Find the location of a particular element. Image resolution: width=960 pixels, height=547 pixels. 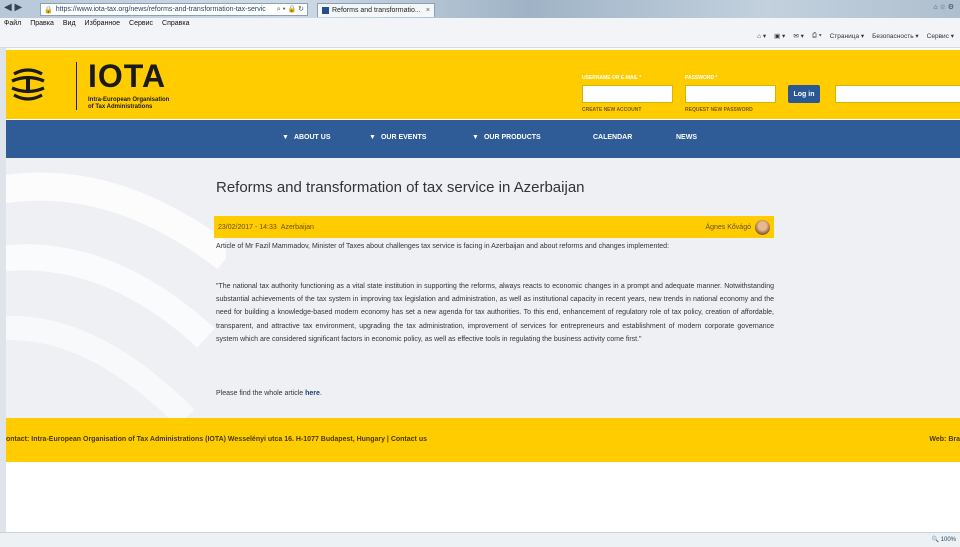

menu-items: Файл Правка Вид Избранное Сервис Справка is located at coordinates (96, 23).